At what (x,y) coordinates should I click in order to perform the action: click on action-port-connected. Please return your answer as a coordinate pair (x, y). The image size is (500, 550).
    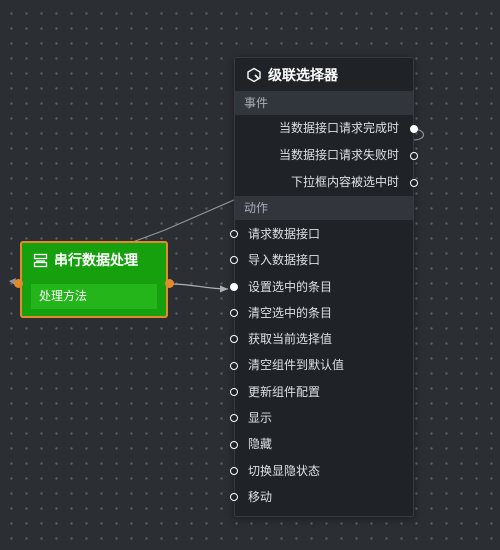
    Looking at the image, I should click on (234, 286).